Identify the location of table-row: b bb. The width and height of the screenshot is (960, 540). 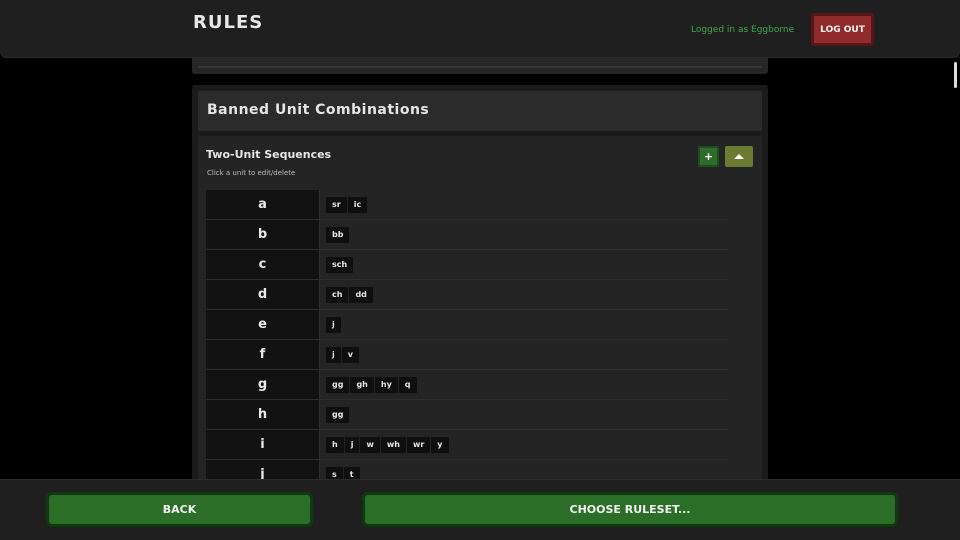
(467, 235).